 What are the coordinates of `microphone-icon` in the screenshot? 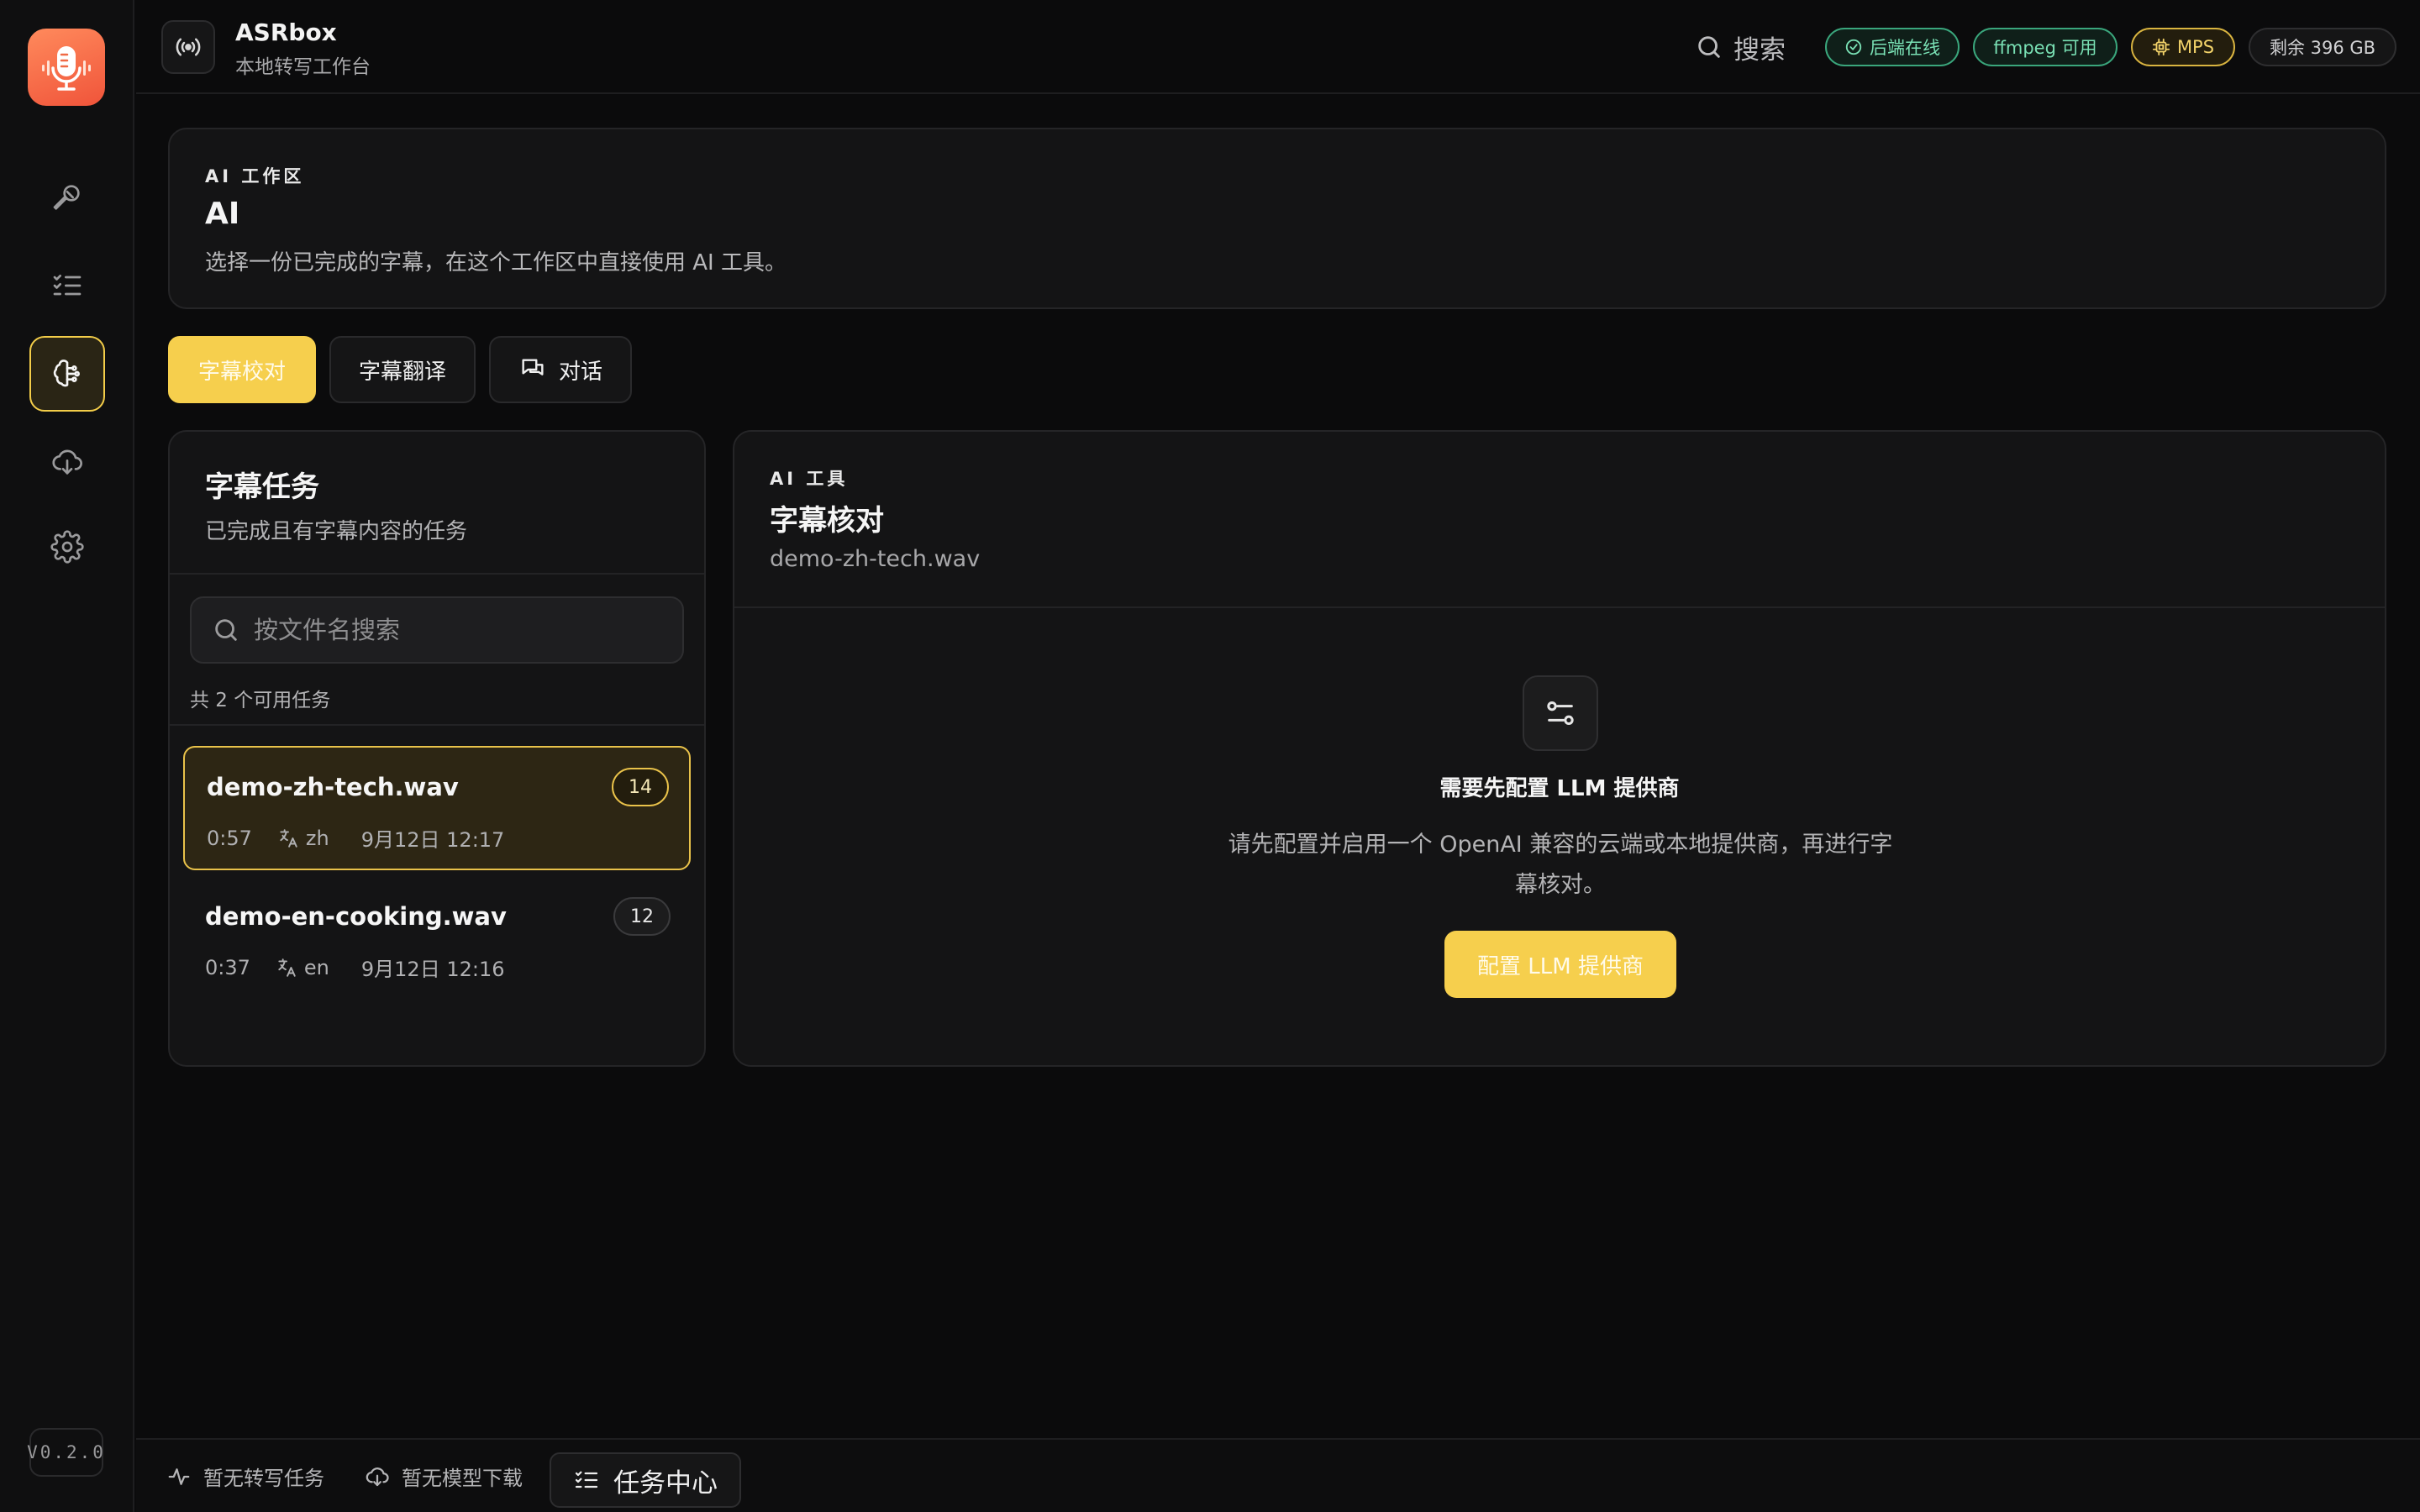 It's located at (66, 197).